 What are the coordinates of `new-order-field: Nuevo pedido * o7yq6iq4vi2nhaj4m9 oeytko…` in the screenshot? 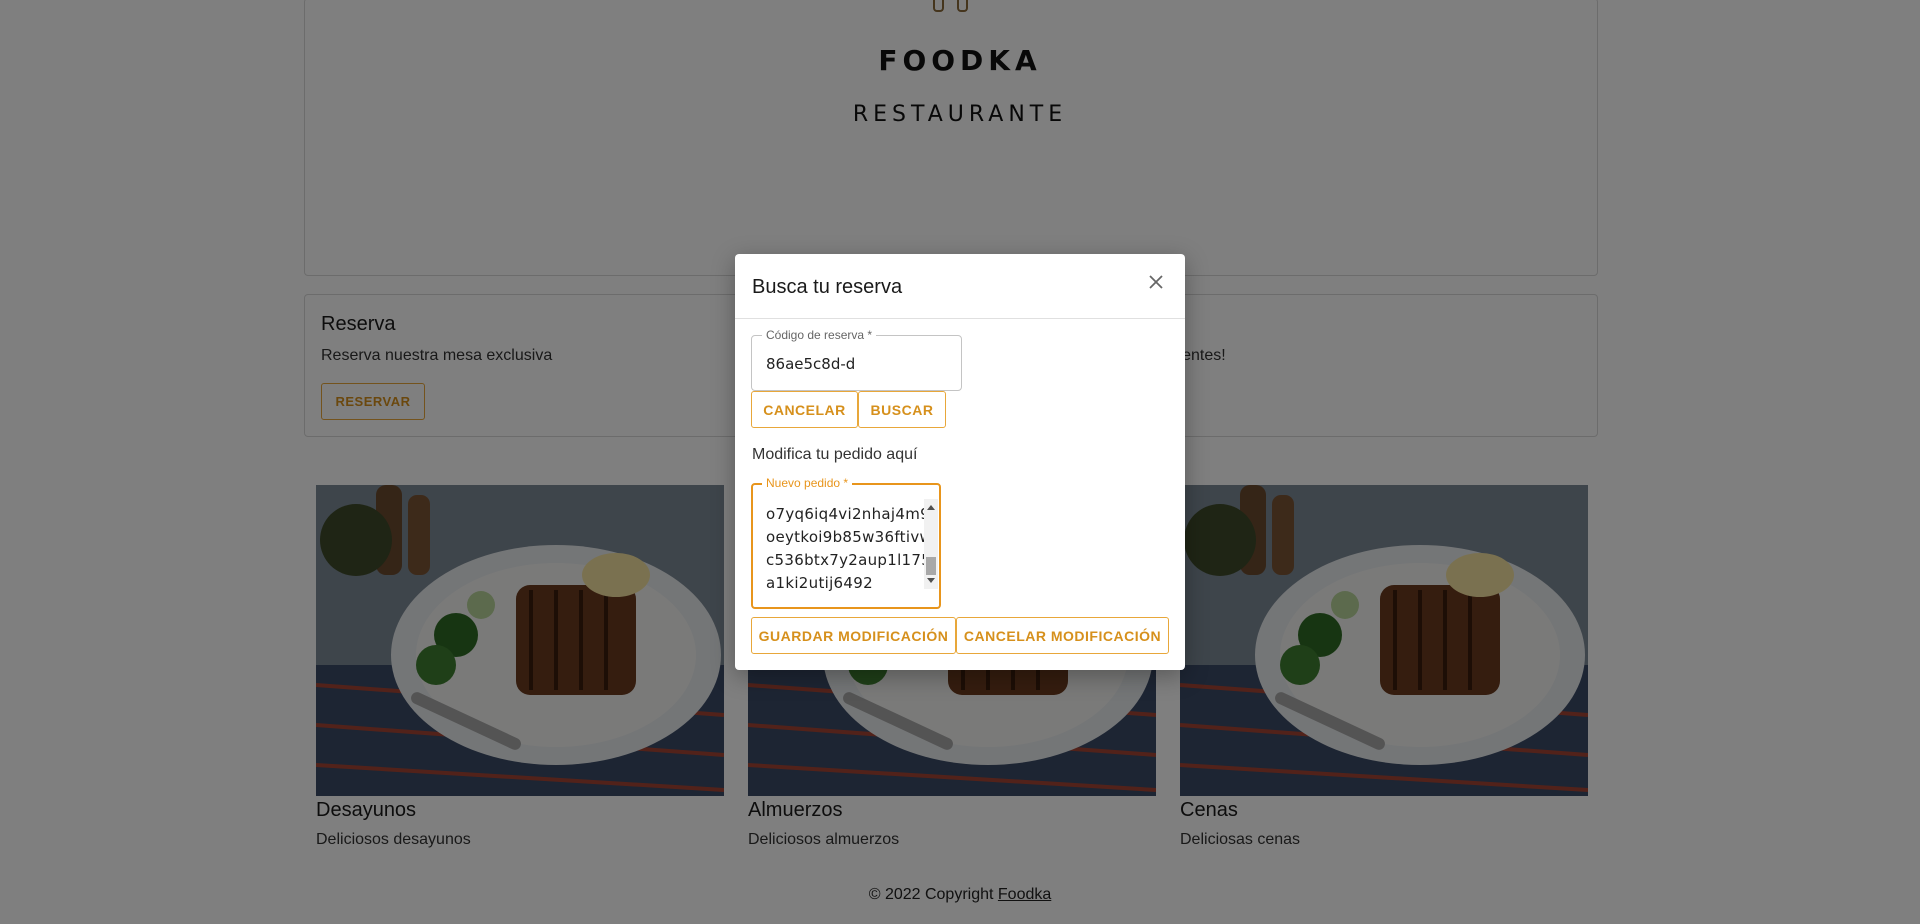 It's located at (846, 542).